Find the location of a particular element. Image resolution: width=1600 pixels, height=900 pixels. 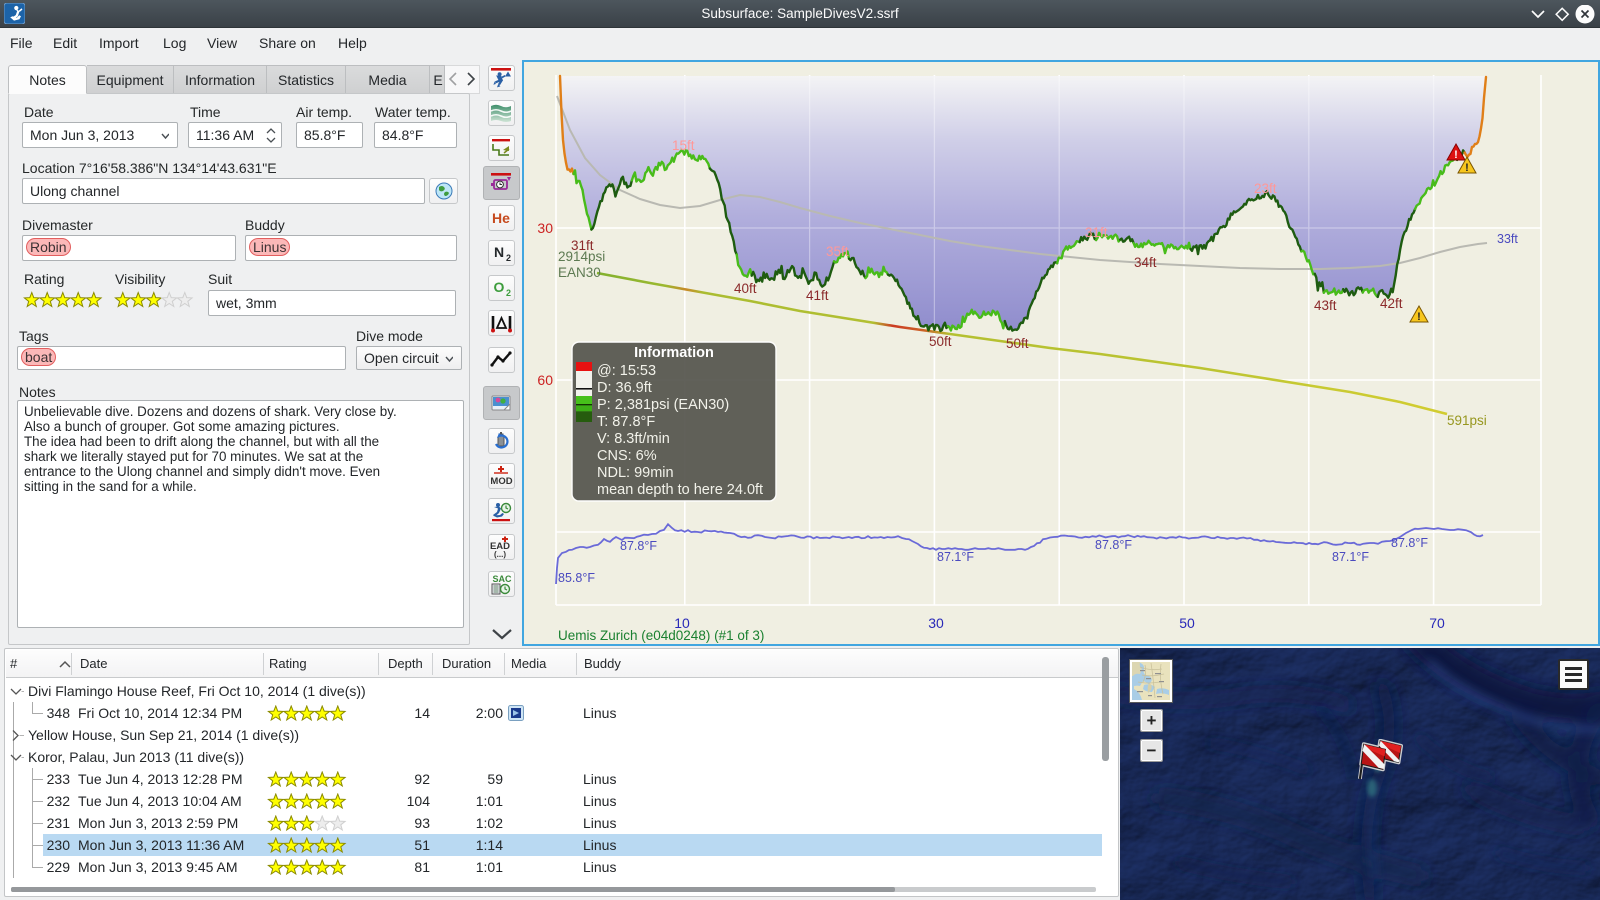

svg-text: 50 is located at coordinates (1187, 623).